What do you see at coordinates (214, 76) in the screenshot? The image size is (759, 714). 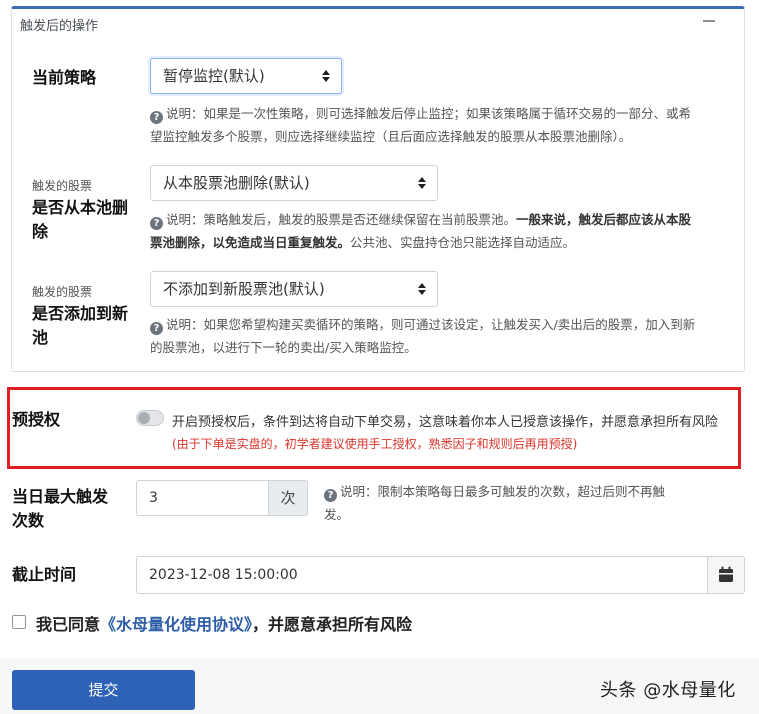 I see `strategy-select-value: 暂停监控(默认)` at bounding box center [214, 76].